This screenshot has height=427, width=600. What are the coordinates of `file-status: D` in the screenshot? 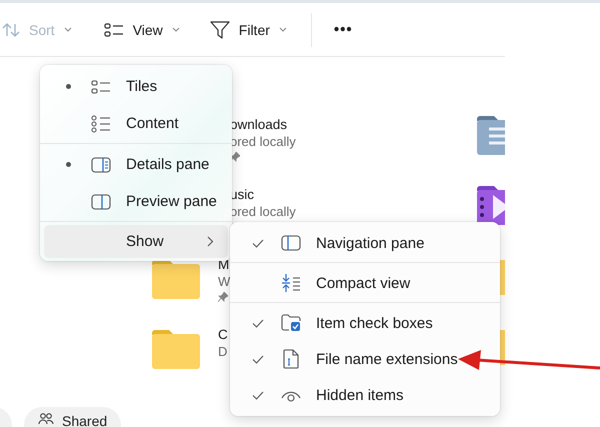 It's located at (223, 351).